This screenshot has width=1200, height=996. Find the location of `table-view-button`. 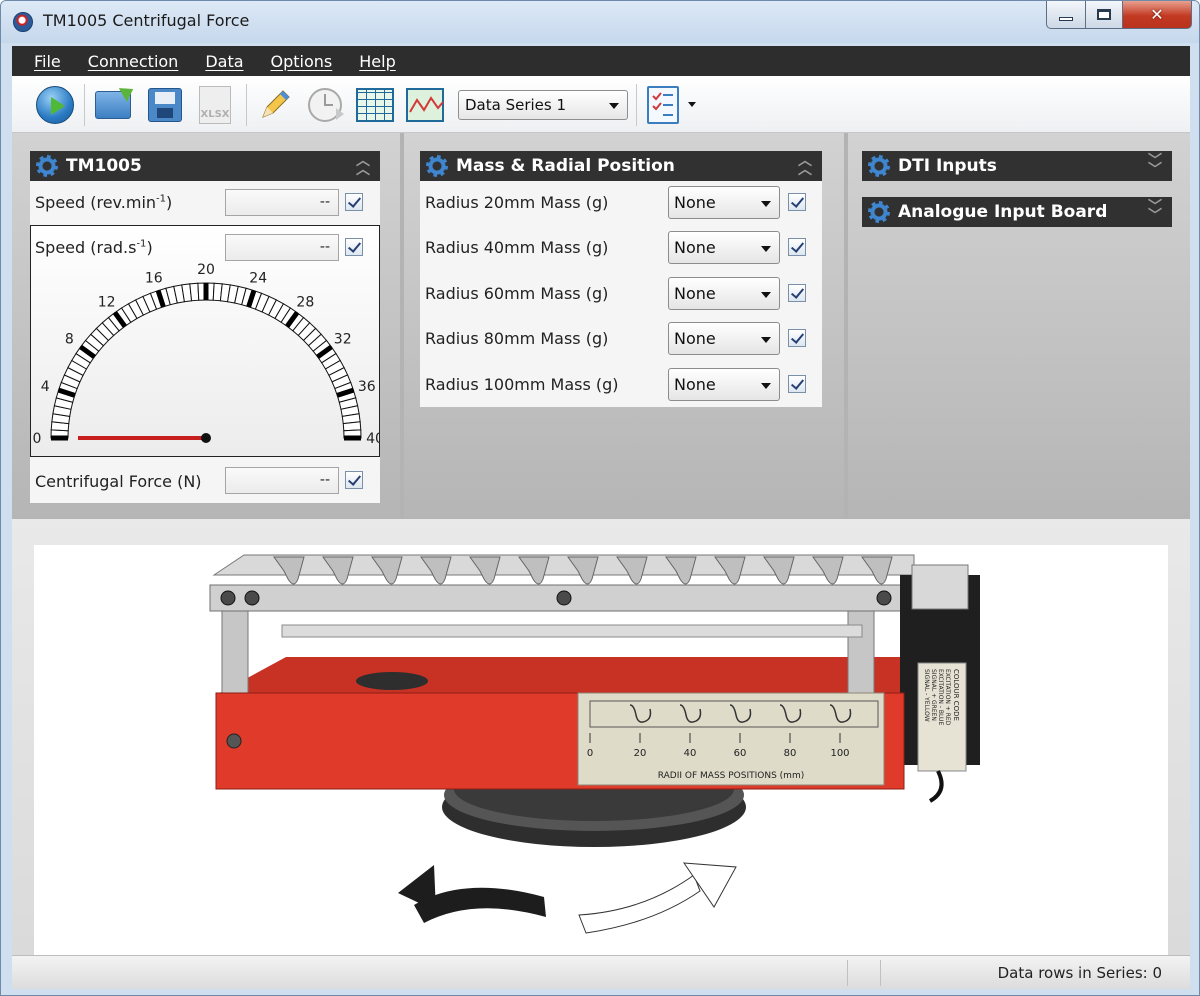

table-view-button is located at coordinates (375, 105).